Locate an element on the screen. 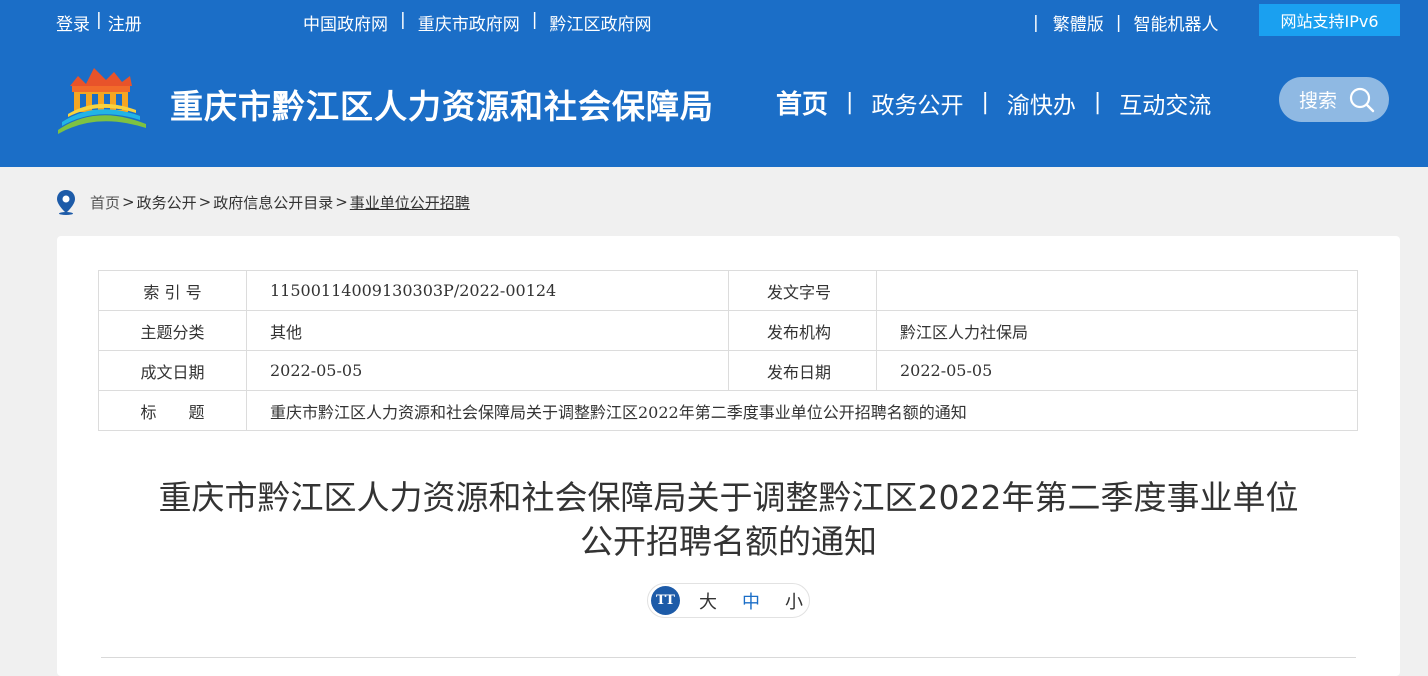 The image size is (1428, 676). article-title-line: 重庆市黔江区人力资源和社会保障局关于调整黔江区2022年第二季度事业单位 is located at coordinates (728, 497).